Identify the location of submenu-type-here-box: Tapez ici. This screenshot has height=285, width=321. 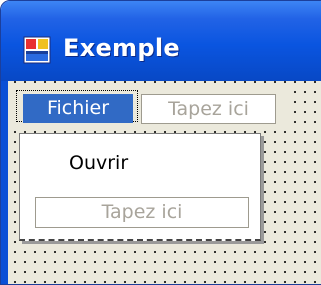
(142, 212).